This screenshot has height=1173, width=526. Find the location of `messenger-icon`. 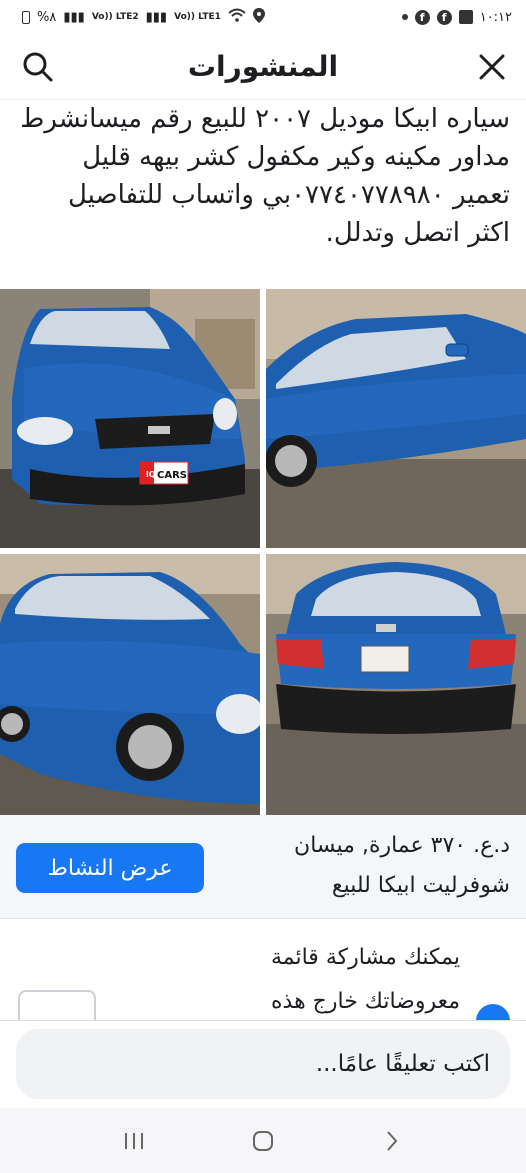

messenger-icon is located at coordinates (493, 1012).